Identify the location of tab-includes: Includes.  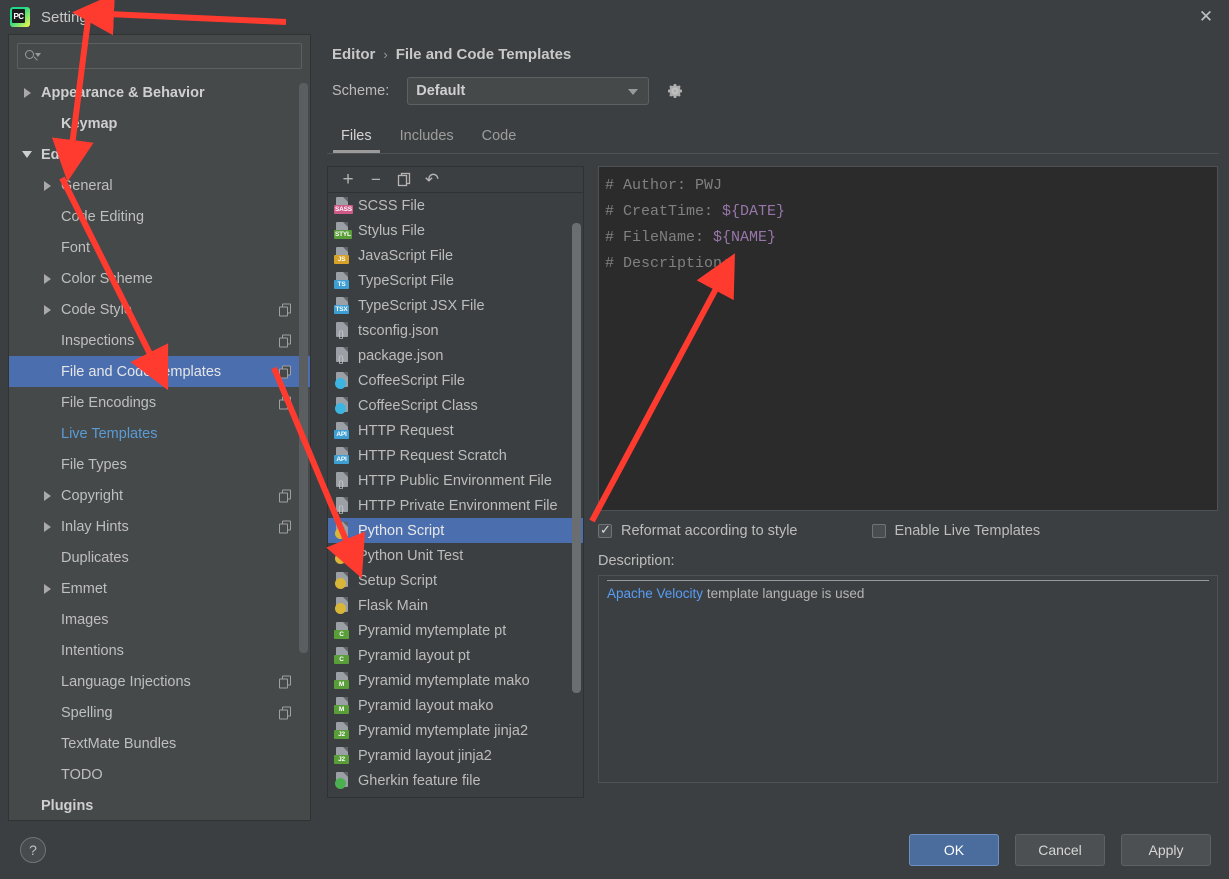
(427, 136).